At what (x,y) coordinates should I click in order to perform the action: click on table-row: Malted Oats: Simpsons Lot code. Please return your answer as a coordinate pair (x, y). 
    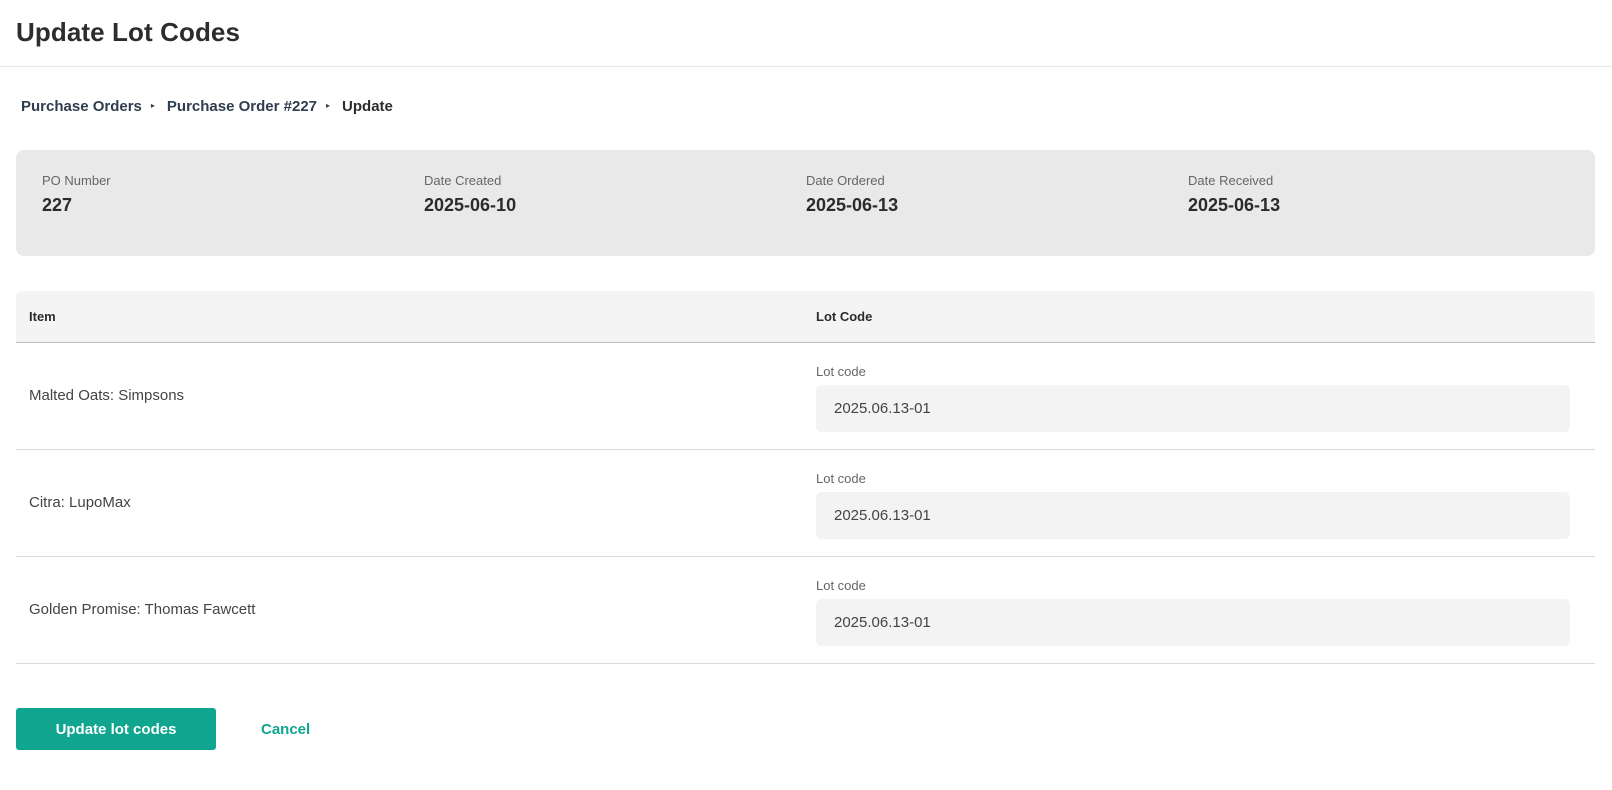
    Looking at the image, I should click on (805, 396).